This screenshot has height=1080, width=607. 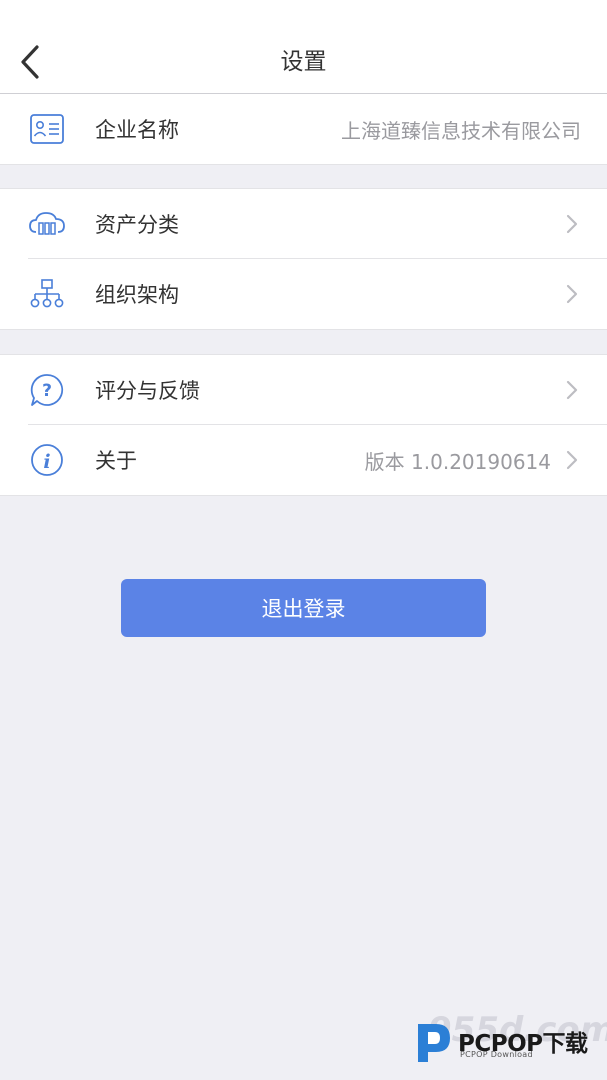 What do you see at coordinates (116, 461) in the screenshot?
I see `row-label: 关于` at bounding box center [116, 461].